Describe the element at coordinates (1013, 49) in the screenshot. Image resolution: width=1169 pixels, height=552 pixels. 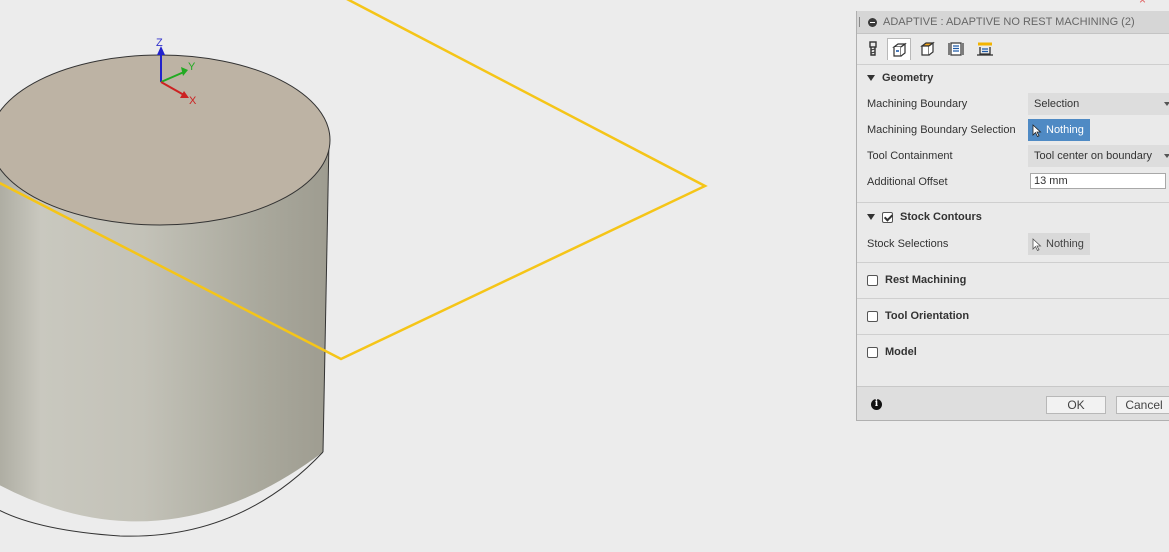
I see `dialog-tabs` at that location.